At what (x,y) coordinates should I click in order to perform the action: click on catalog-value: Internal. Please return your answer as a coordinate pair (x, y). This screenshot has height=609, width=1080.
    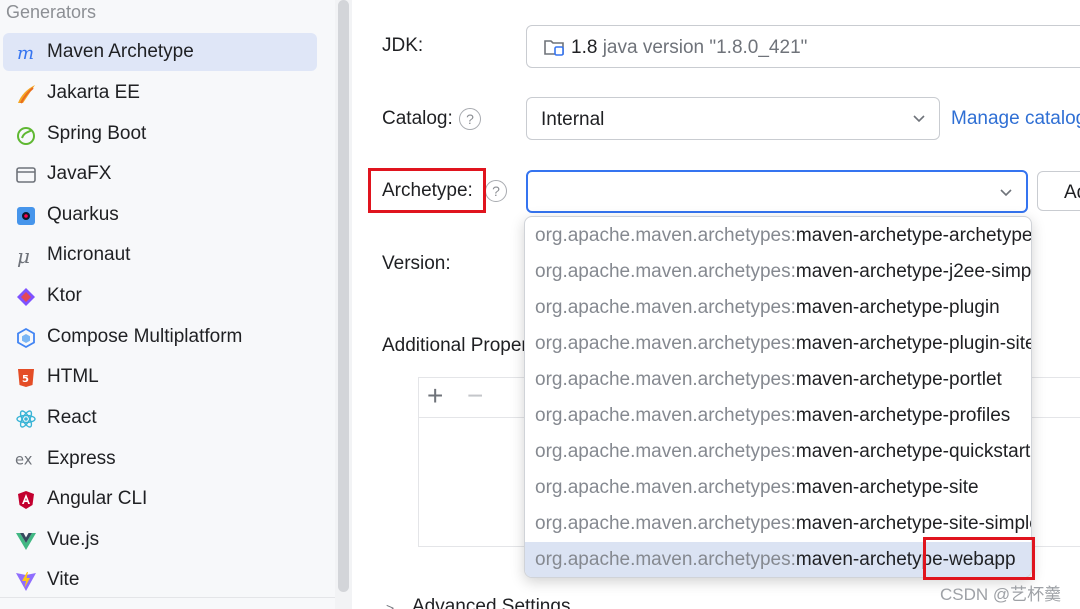
    Looking at the image, I should click on (573, 119).